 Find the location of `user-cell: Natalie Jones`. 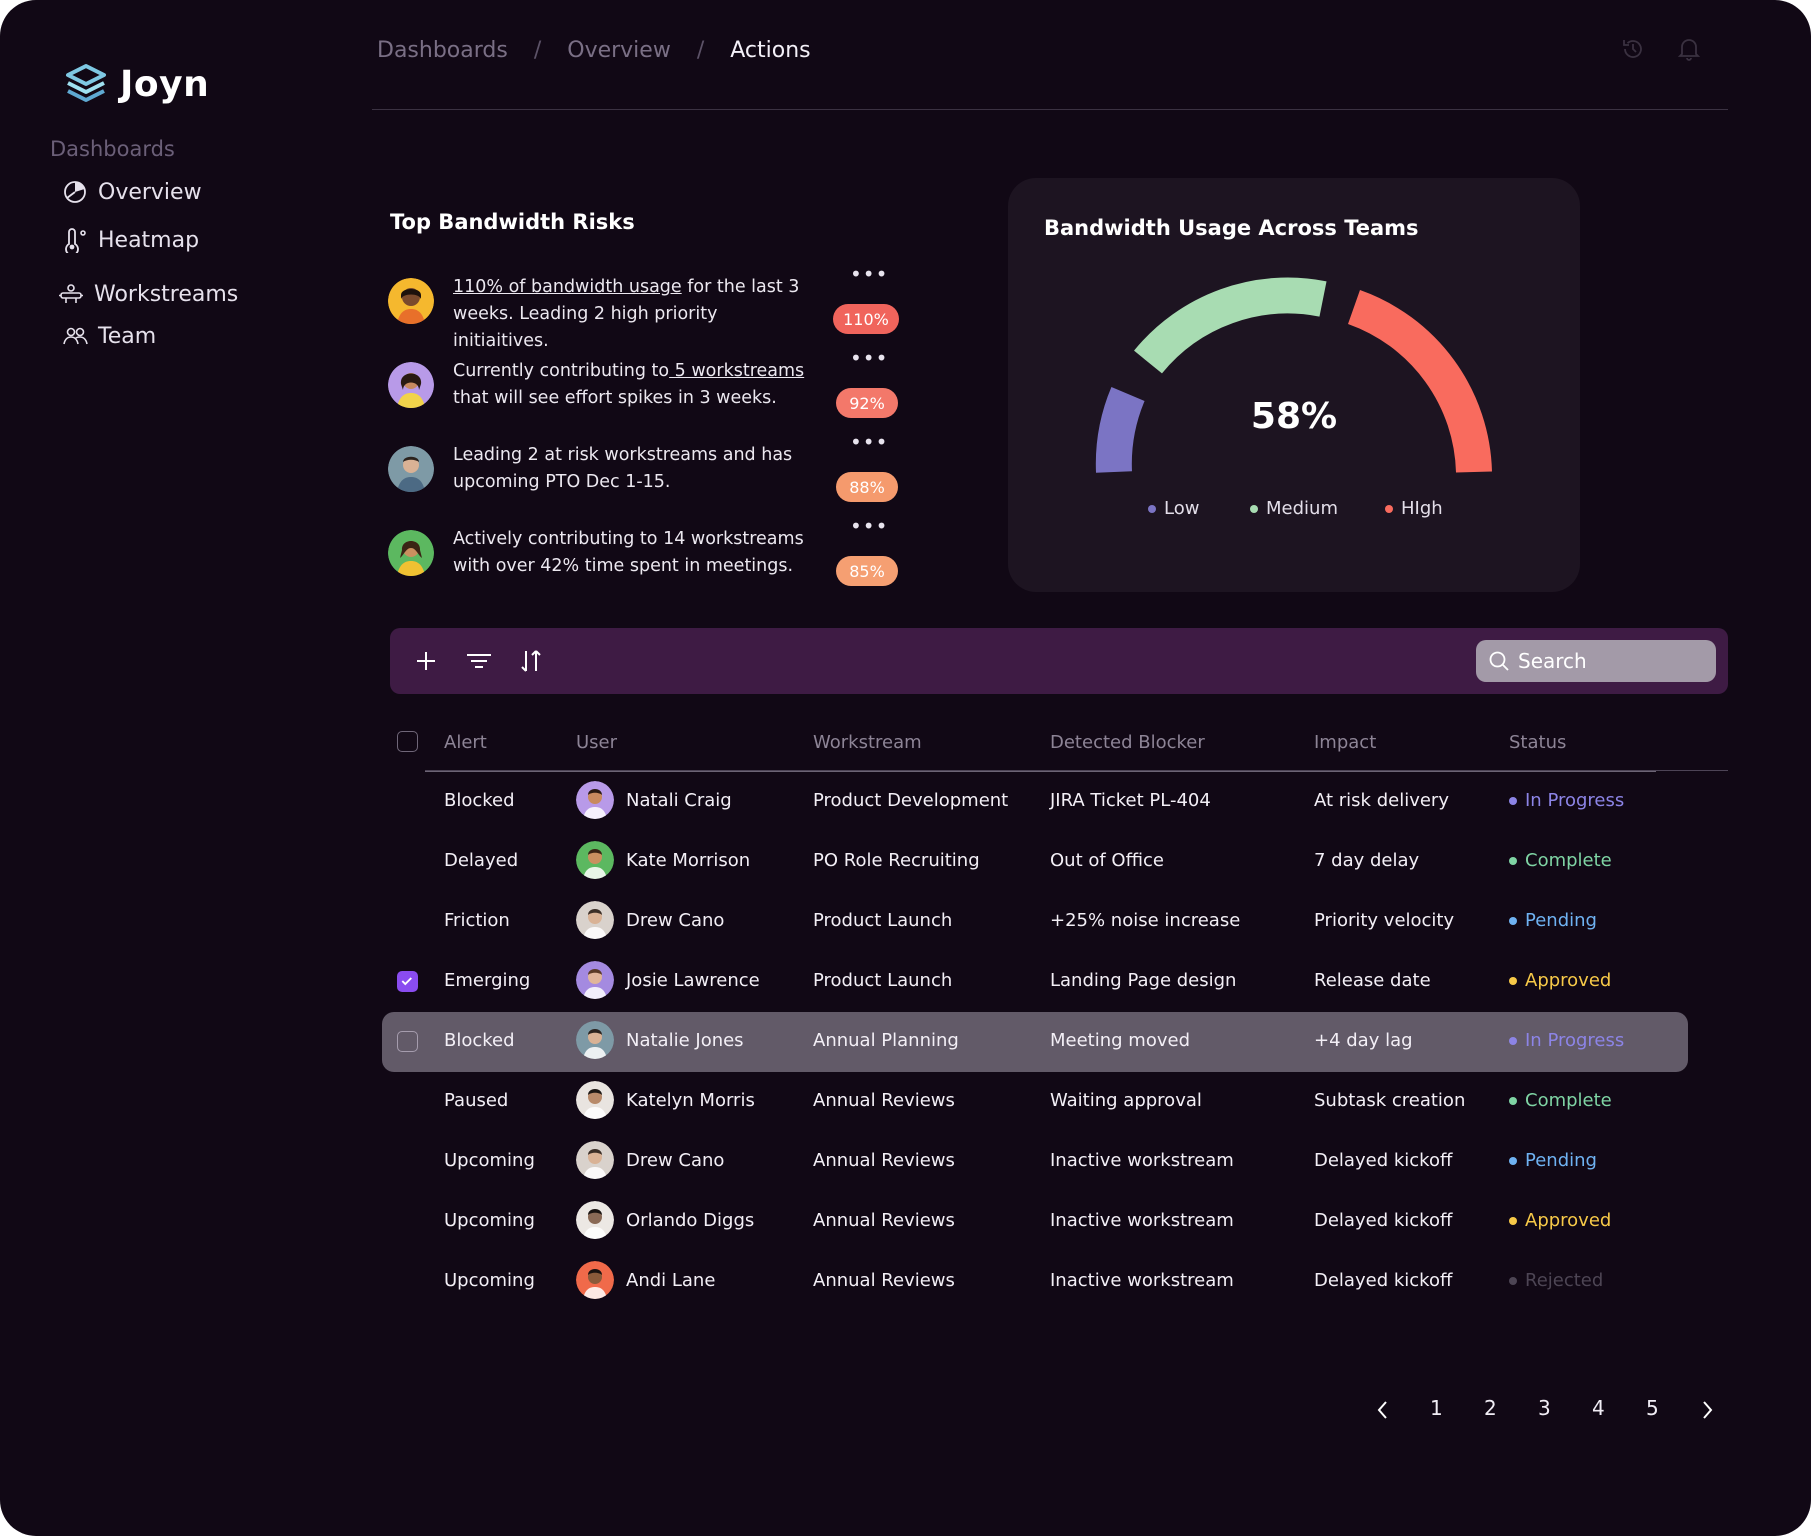

user-cell: Natalie Jones is located at coordinates (660, 1040).